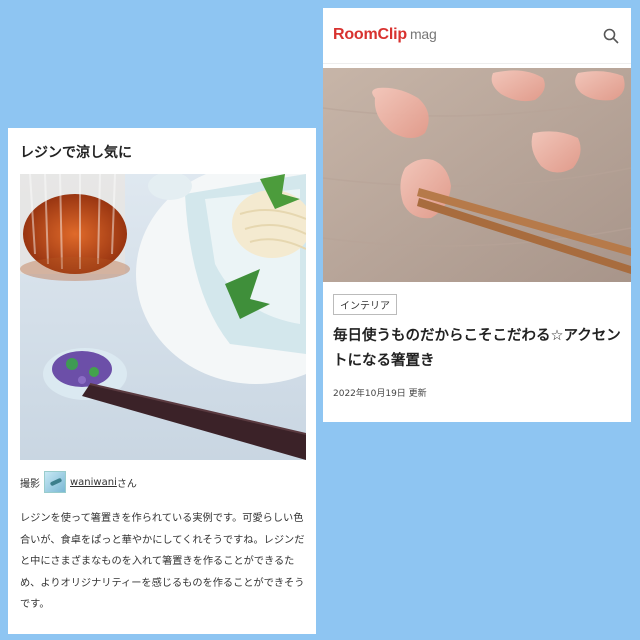  I want to click on updated-date: 2022年10月19日 更新, so click(380, 394).